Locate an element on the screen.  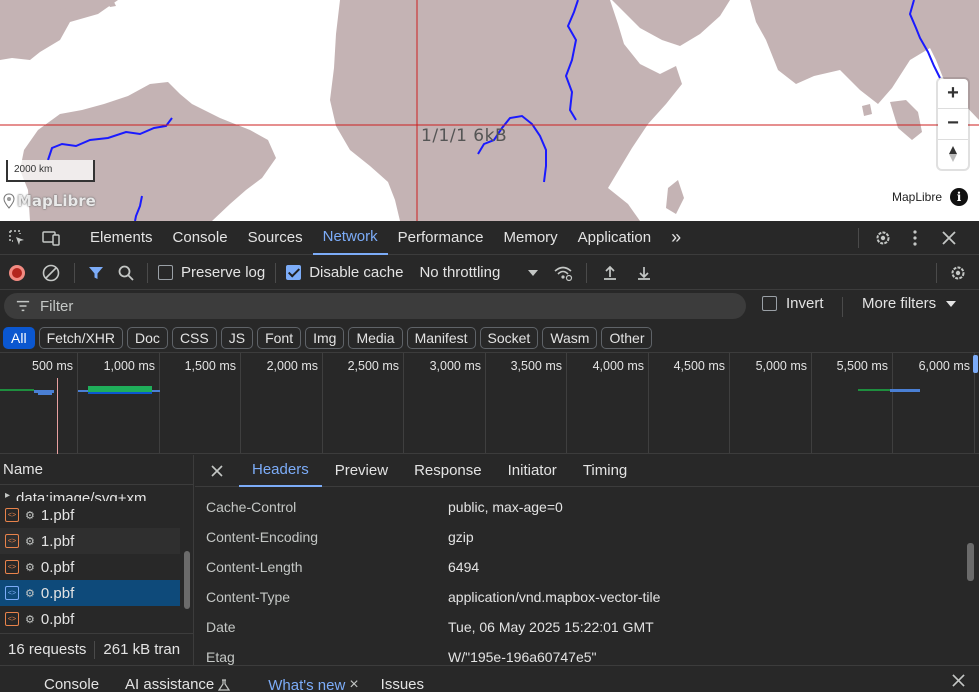
invert-box is located at coordinates (769, 303).